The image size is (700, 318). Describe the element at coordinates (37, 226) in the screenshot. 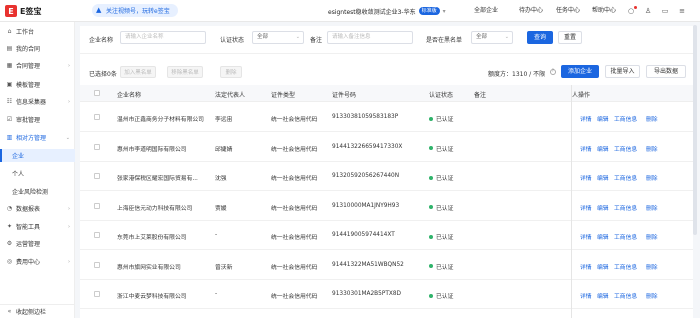

I see `sidebar-item-smart-tools: ✦ 智能工具 ›` at that location.